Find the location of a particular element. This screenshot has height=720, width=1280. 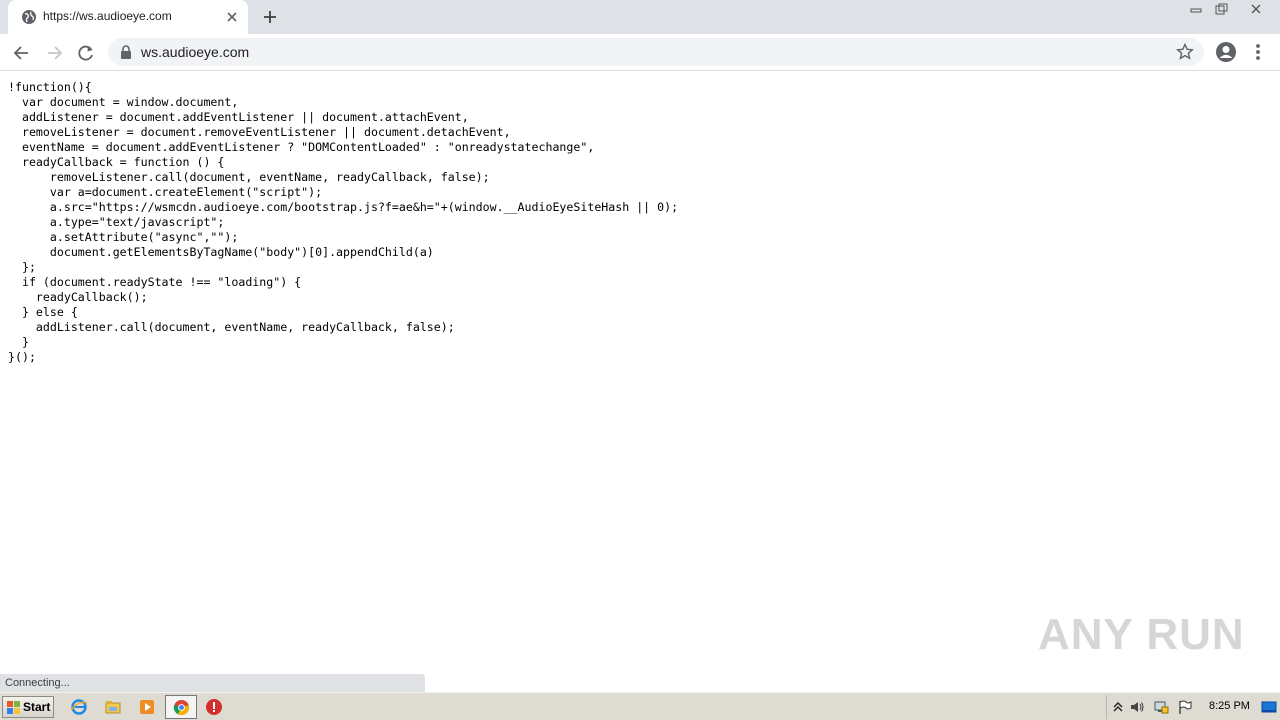

code-line: a.setAttribute("async",""); is located at coordinates (123, 237).